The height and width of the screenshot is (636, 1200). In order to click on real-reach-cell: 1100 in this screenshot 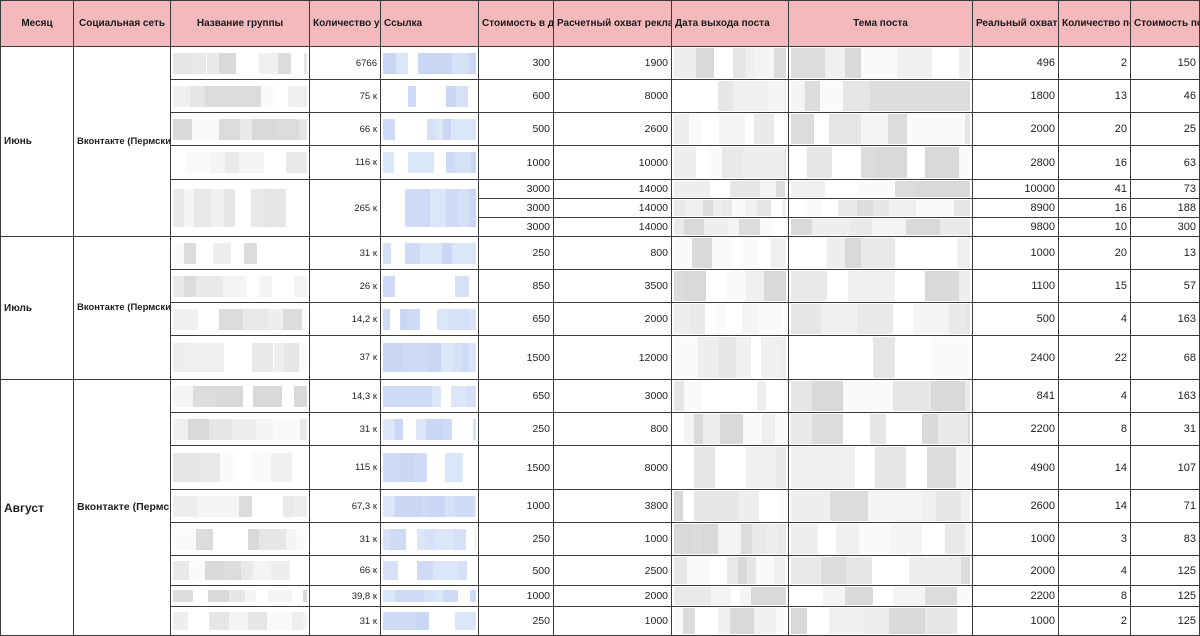, I will do `click(1015, 286)`.